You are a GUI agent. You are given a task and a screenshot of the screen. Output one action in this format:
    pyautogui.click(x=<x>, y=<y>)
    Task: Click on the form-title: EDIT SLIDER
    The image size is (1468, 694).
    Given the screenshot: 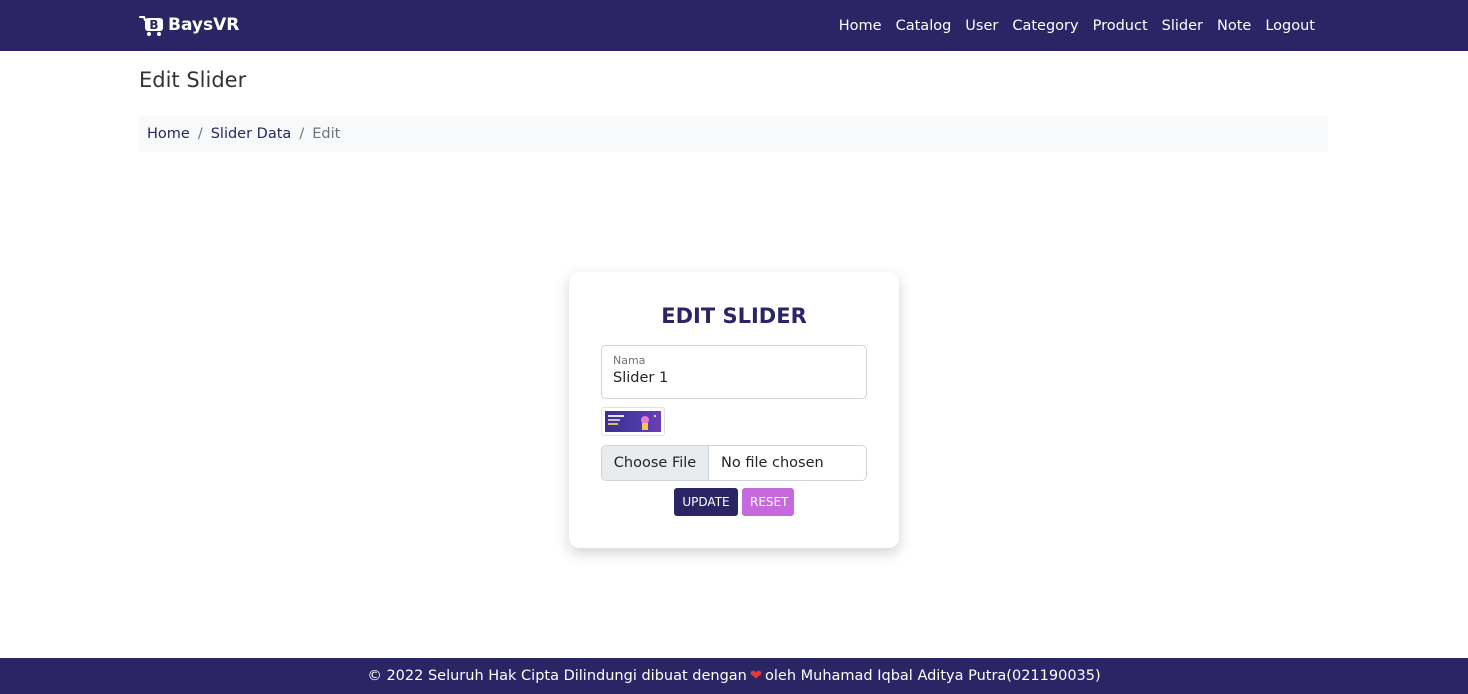 What is the action you would take?
    pyautogui.click(x=734, y=316)
    